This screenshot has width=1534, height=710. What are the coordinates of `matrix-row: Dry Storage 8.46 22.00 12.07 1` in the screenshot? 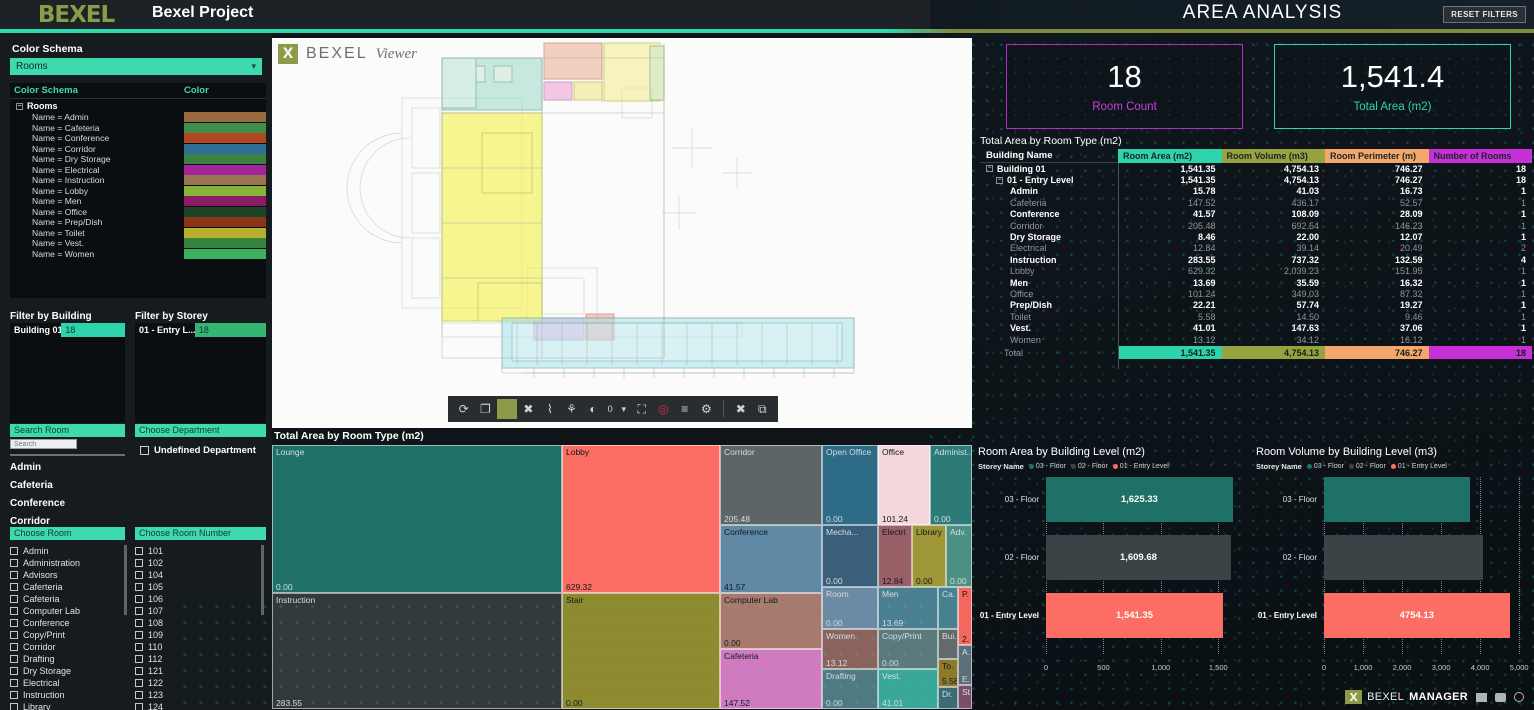 It's located at (1256, 236).